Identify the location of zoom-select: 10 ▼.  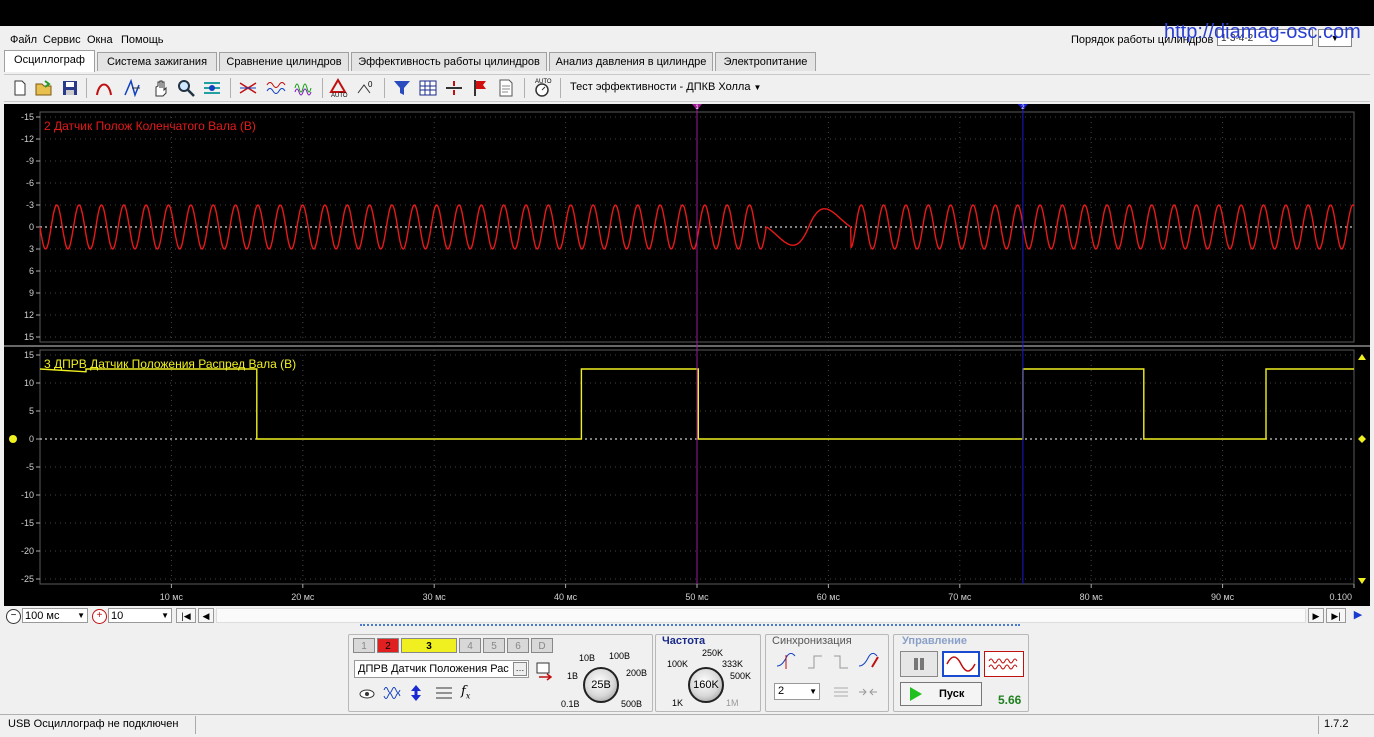
(140, 615).